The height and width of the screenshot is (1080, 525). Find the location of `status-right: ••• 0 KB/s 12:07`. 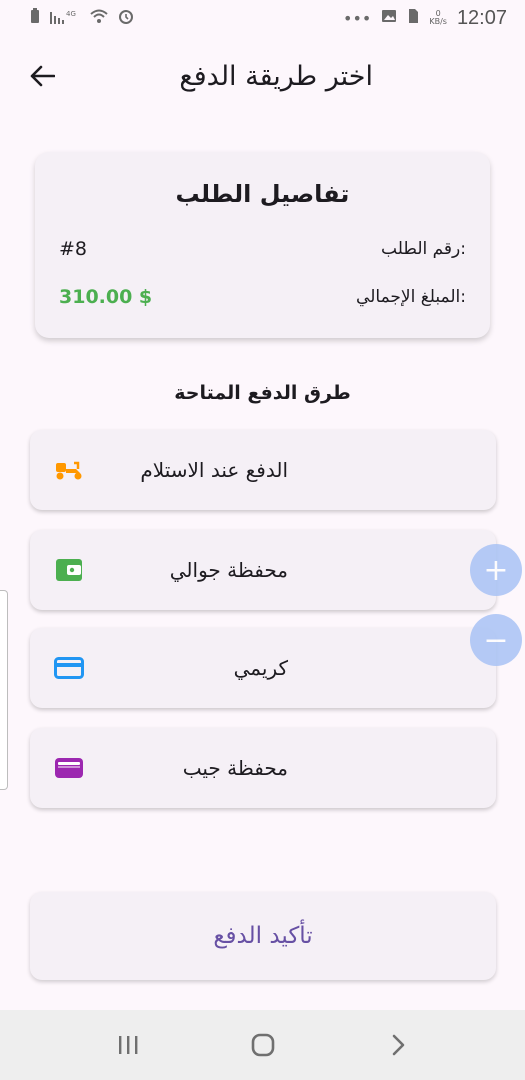

status-right: ••• 0 KB/s 12:07 is located at coordinates (425, 18).